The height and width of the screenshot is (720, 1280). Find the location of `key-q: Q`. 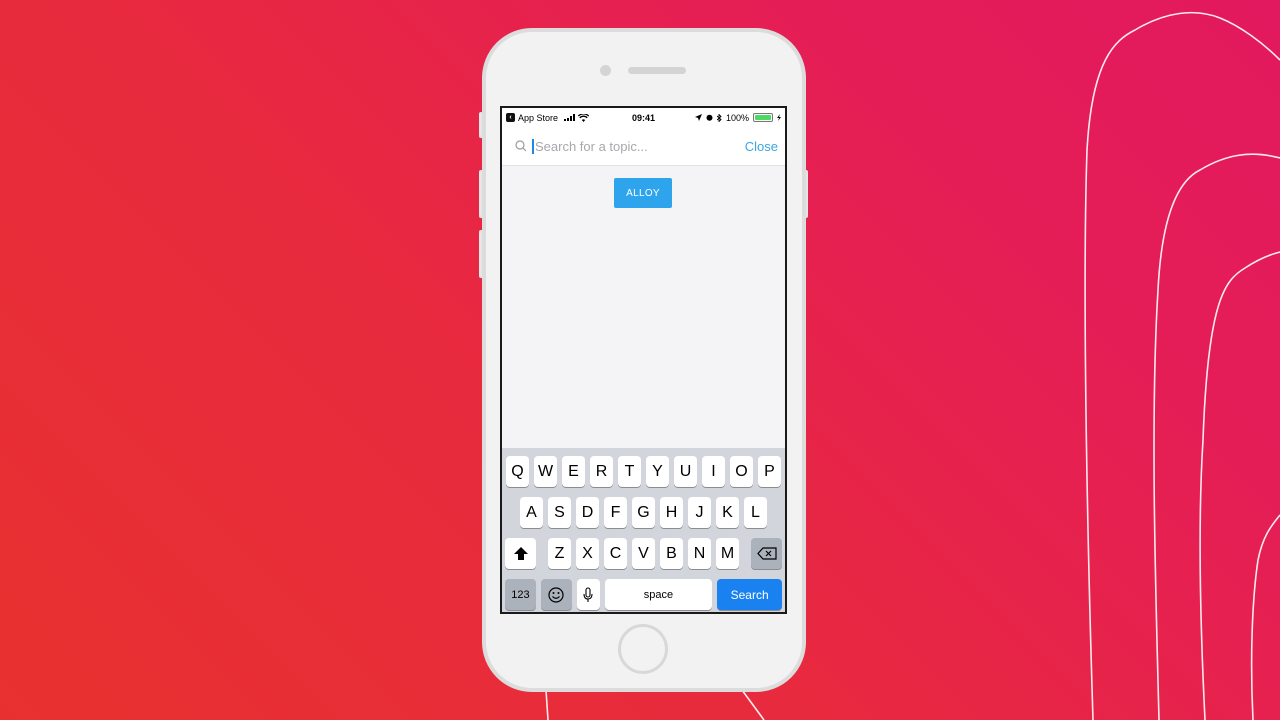

key-q: Q is located at coordinates (517, 471).